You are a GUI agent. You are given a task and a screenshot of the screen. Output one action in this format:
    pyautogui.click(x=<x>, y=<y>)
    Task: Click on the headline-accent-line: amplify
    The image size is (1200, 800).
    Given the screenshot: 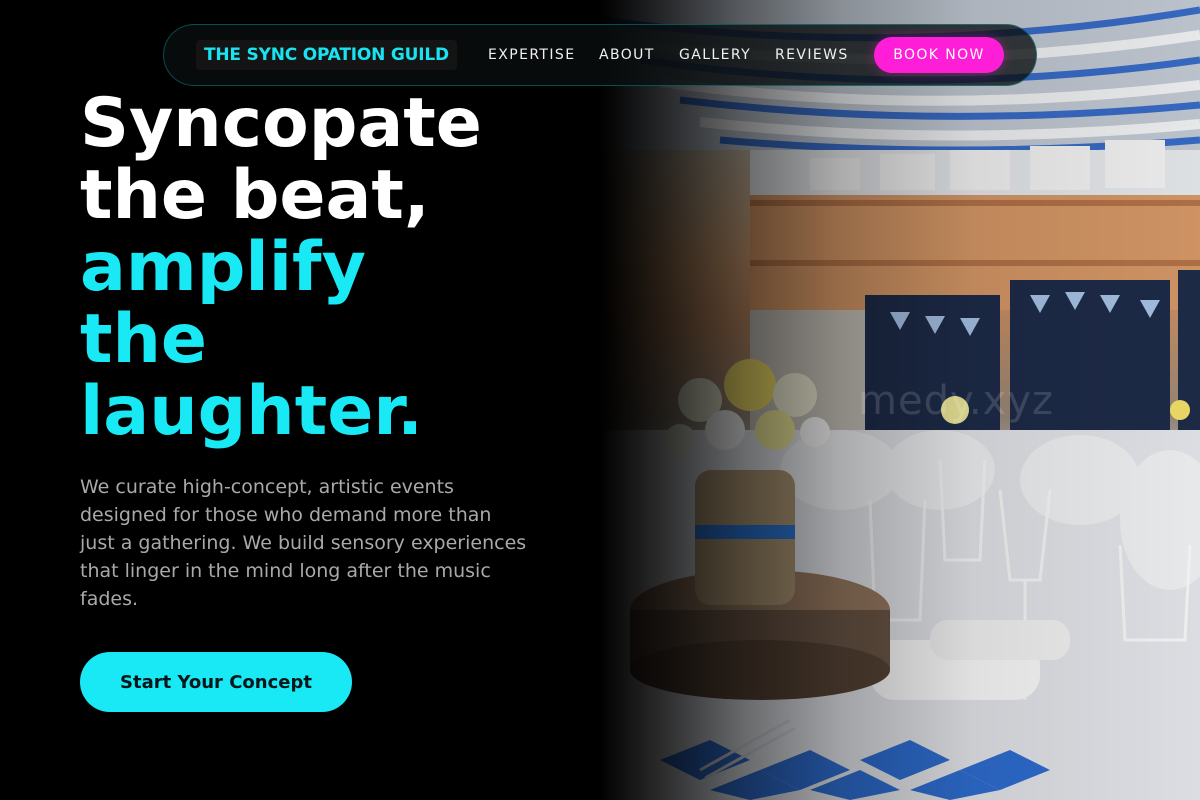 What is the action you would take?
    pyautogui.click(x=223, y=267)
    